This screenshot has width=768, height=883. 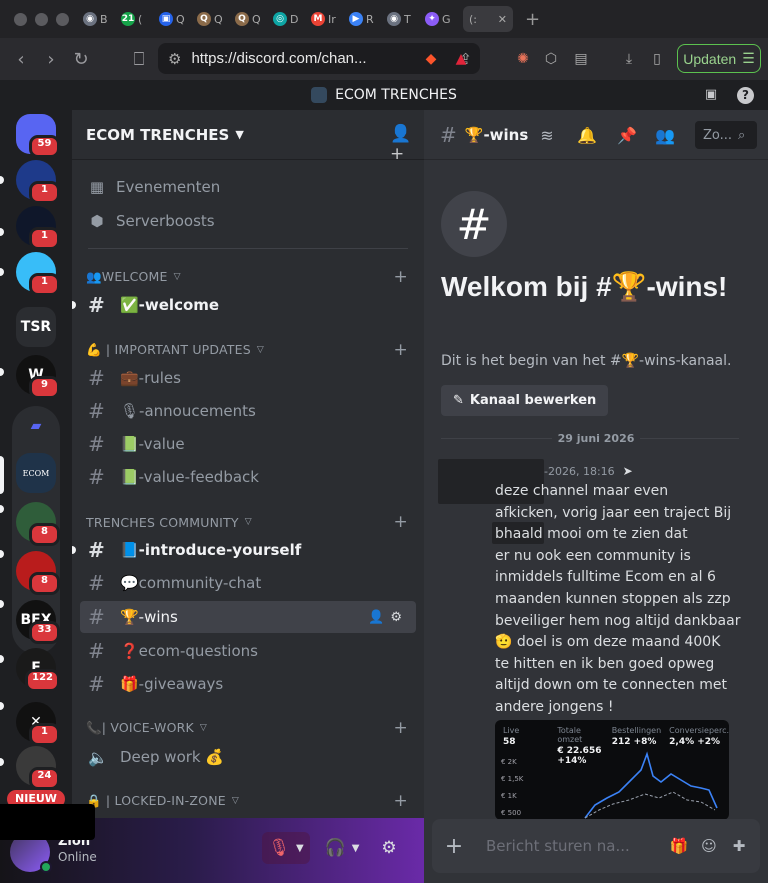 What do you see at coordinates (98, 19) in the screenshot?
I see `browser-tab: ◉ B` at bounding box center [98, 19].